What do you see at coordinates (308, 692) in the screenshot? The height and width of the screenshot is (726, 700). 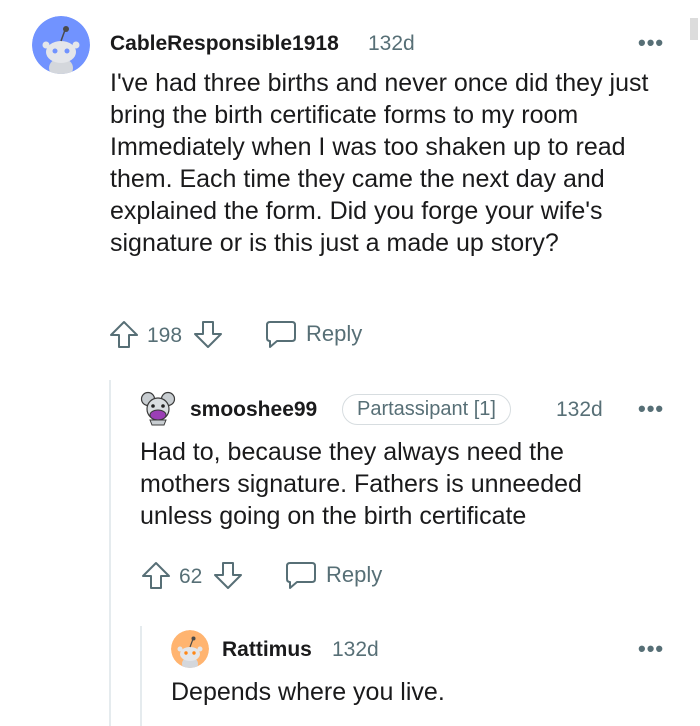 I see `comment-body: Depends where you live.` at bounding box center [308, 692].